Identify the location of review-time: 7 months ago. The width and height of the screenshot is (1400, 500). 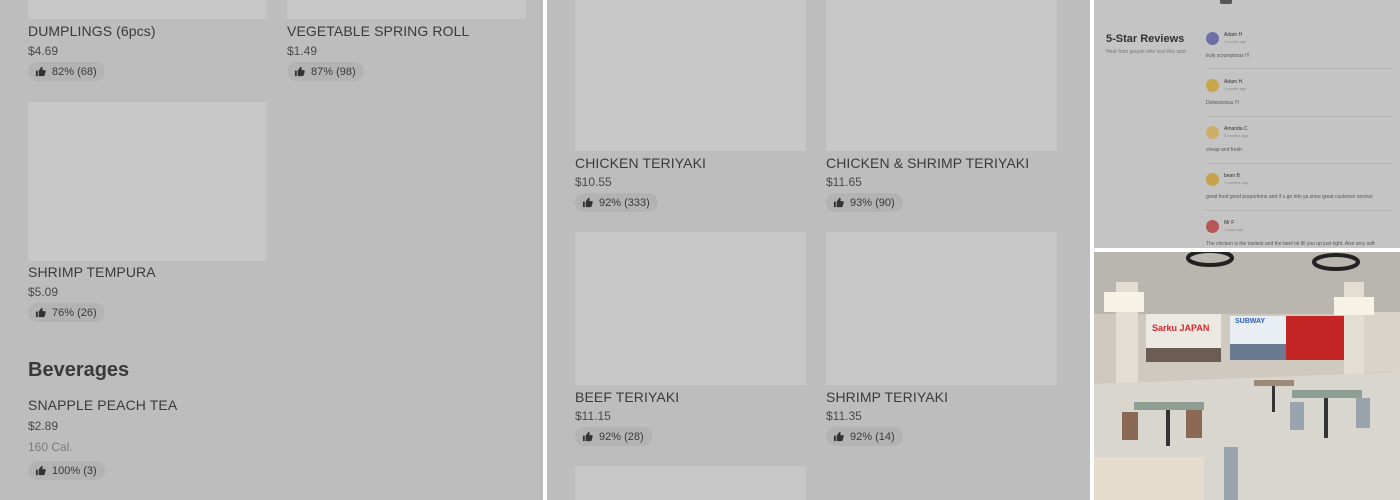
(1236, 182).